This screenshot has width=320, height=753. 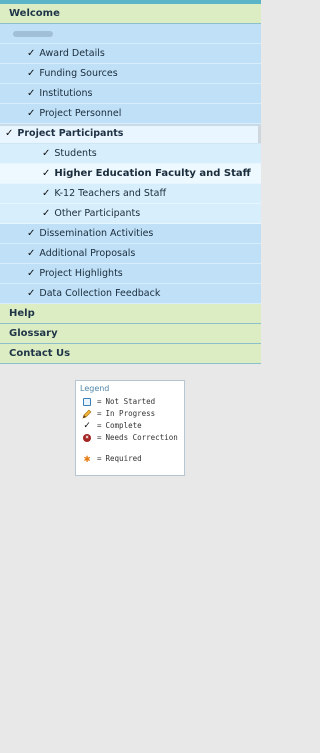 What do you see at coordinates (87, 414) in the screenshot?
I see `pencil-icon` at bounding box center [87, 414].